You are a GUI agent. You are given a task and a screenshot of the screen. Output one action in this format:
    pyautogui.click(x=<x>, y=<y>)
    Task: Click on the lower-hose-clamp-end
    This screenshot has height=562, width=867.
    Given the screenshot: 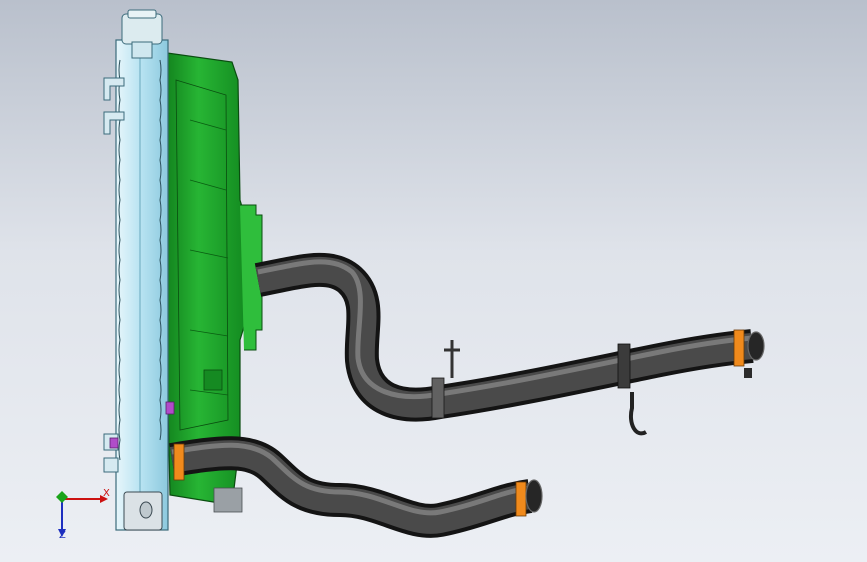 What is the action you would take?
    pyautogui.click(x=521, y=499)
    